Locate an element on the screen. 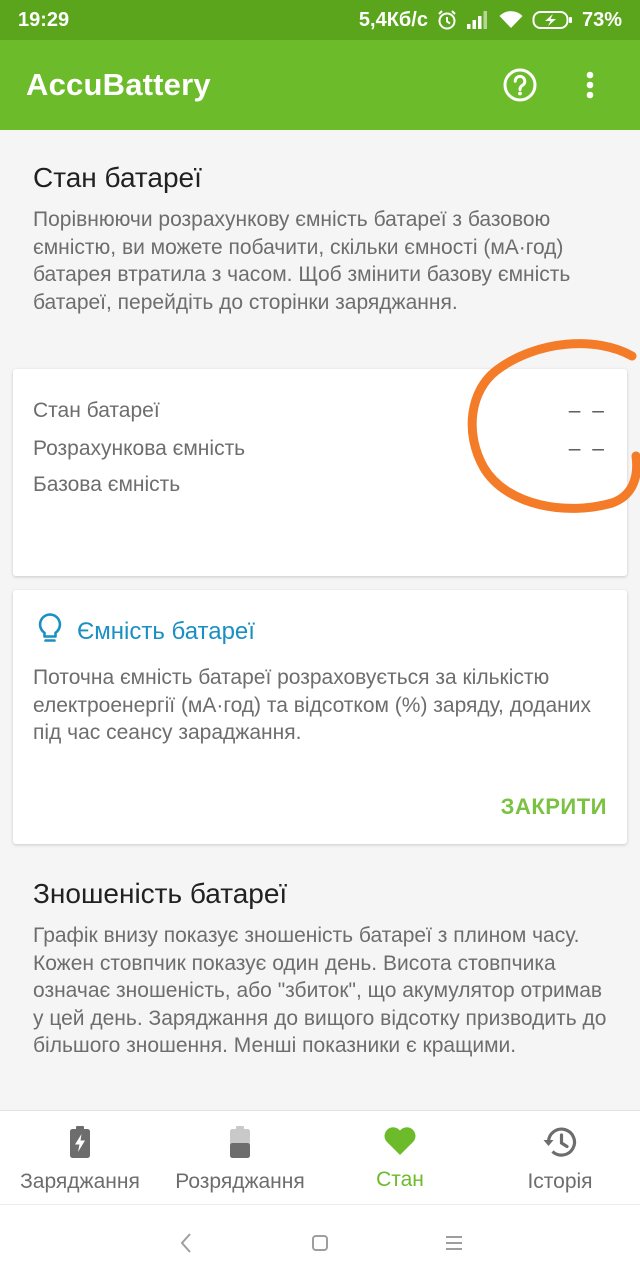 This screenshot has height=1280, width=640. stat-label: Базова ємність is located at coordinates (107, 484).